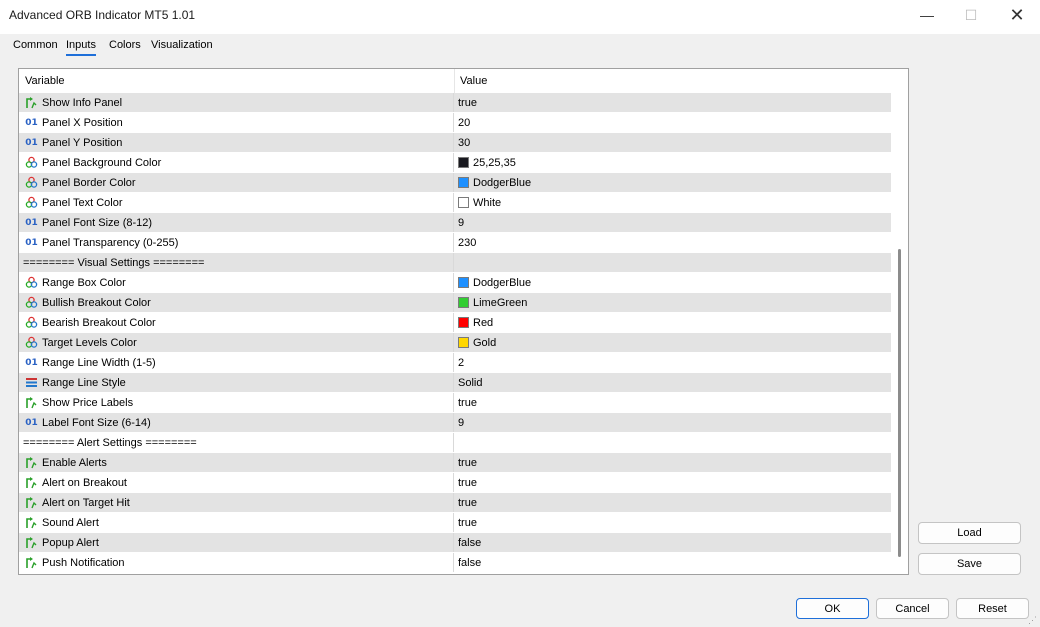  Describe the element at coordinates (520, 17) in the screenshot. I see `title-bar: Advanced ORB Indicator MT5 1.01 — ☐ ✕` at that location.